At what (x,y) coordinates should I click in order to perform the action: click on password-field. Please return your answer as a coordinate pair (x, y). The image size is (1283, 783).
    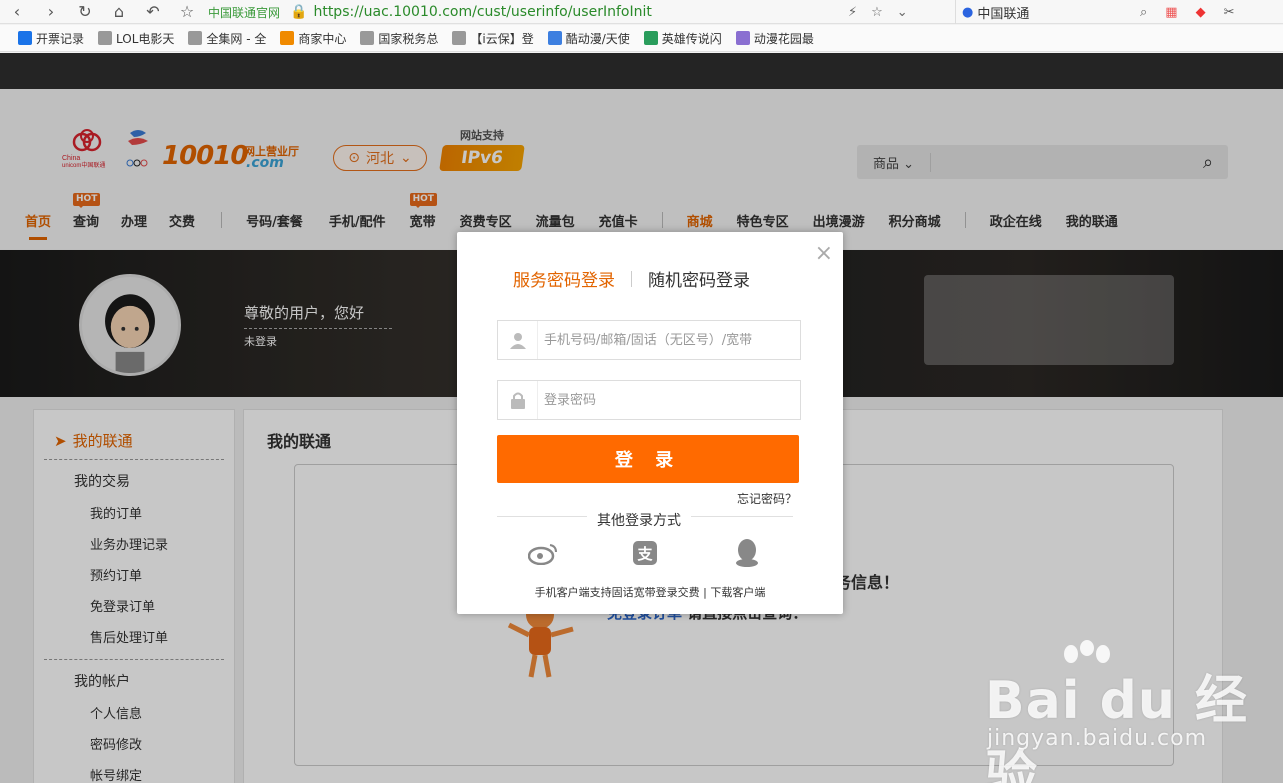
    Looking at the image, I should click on (649, 400).